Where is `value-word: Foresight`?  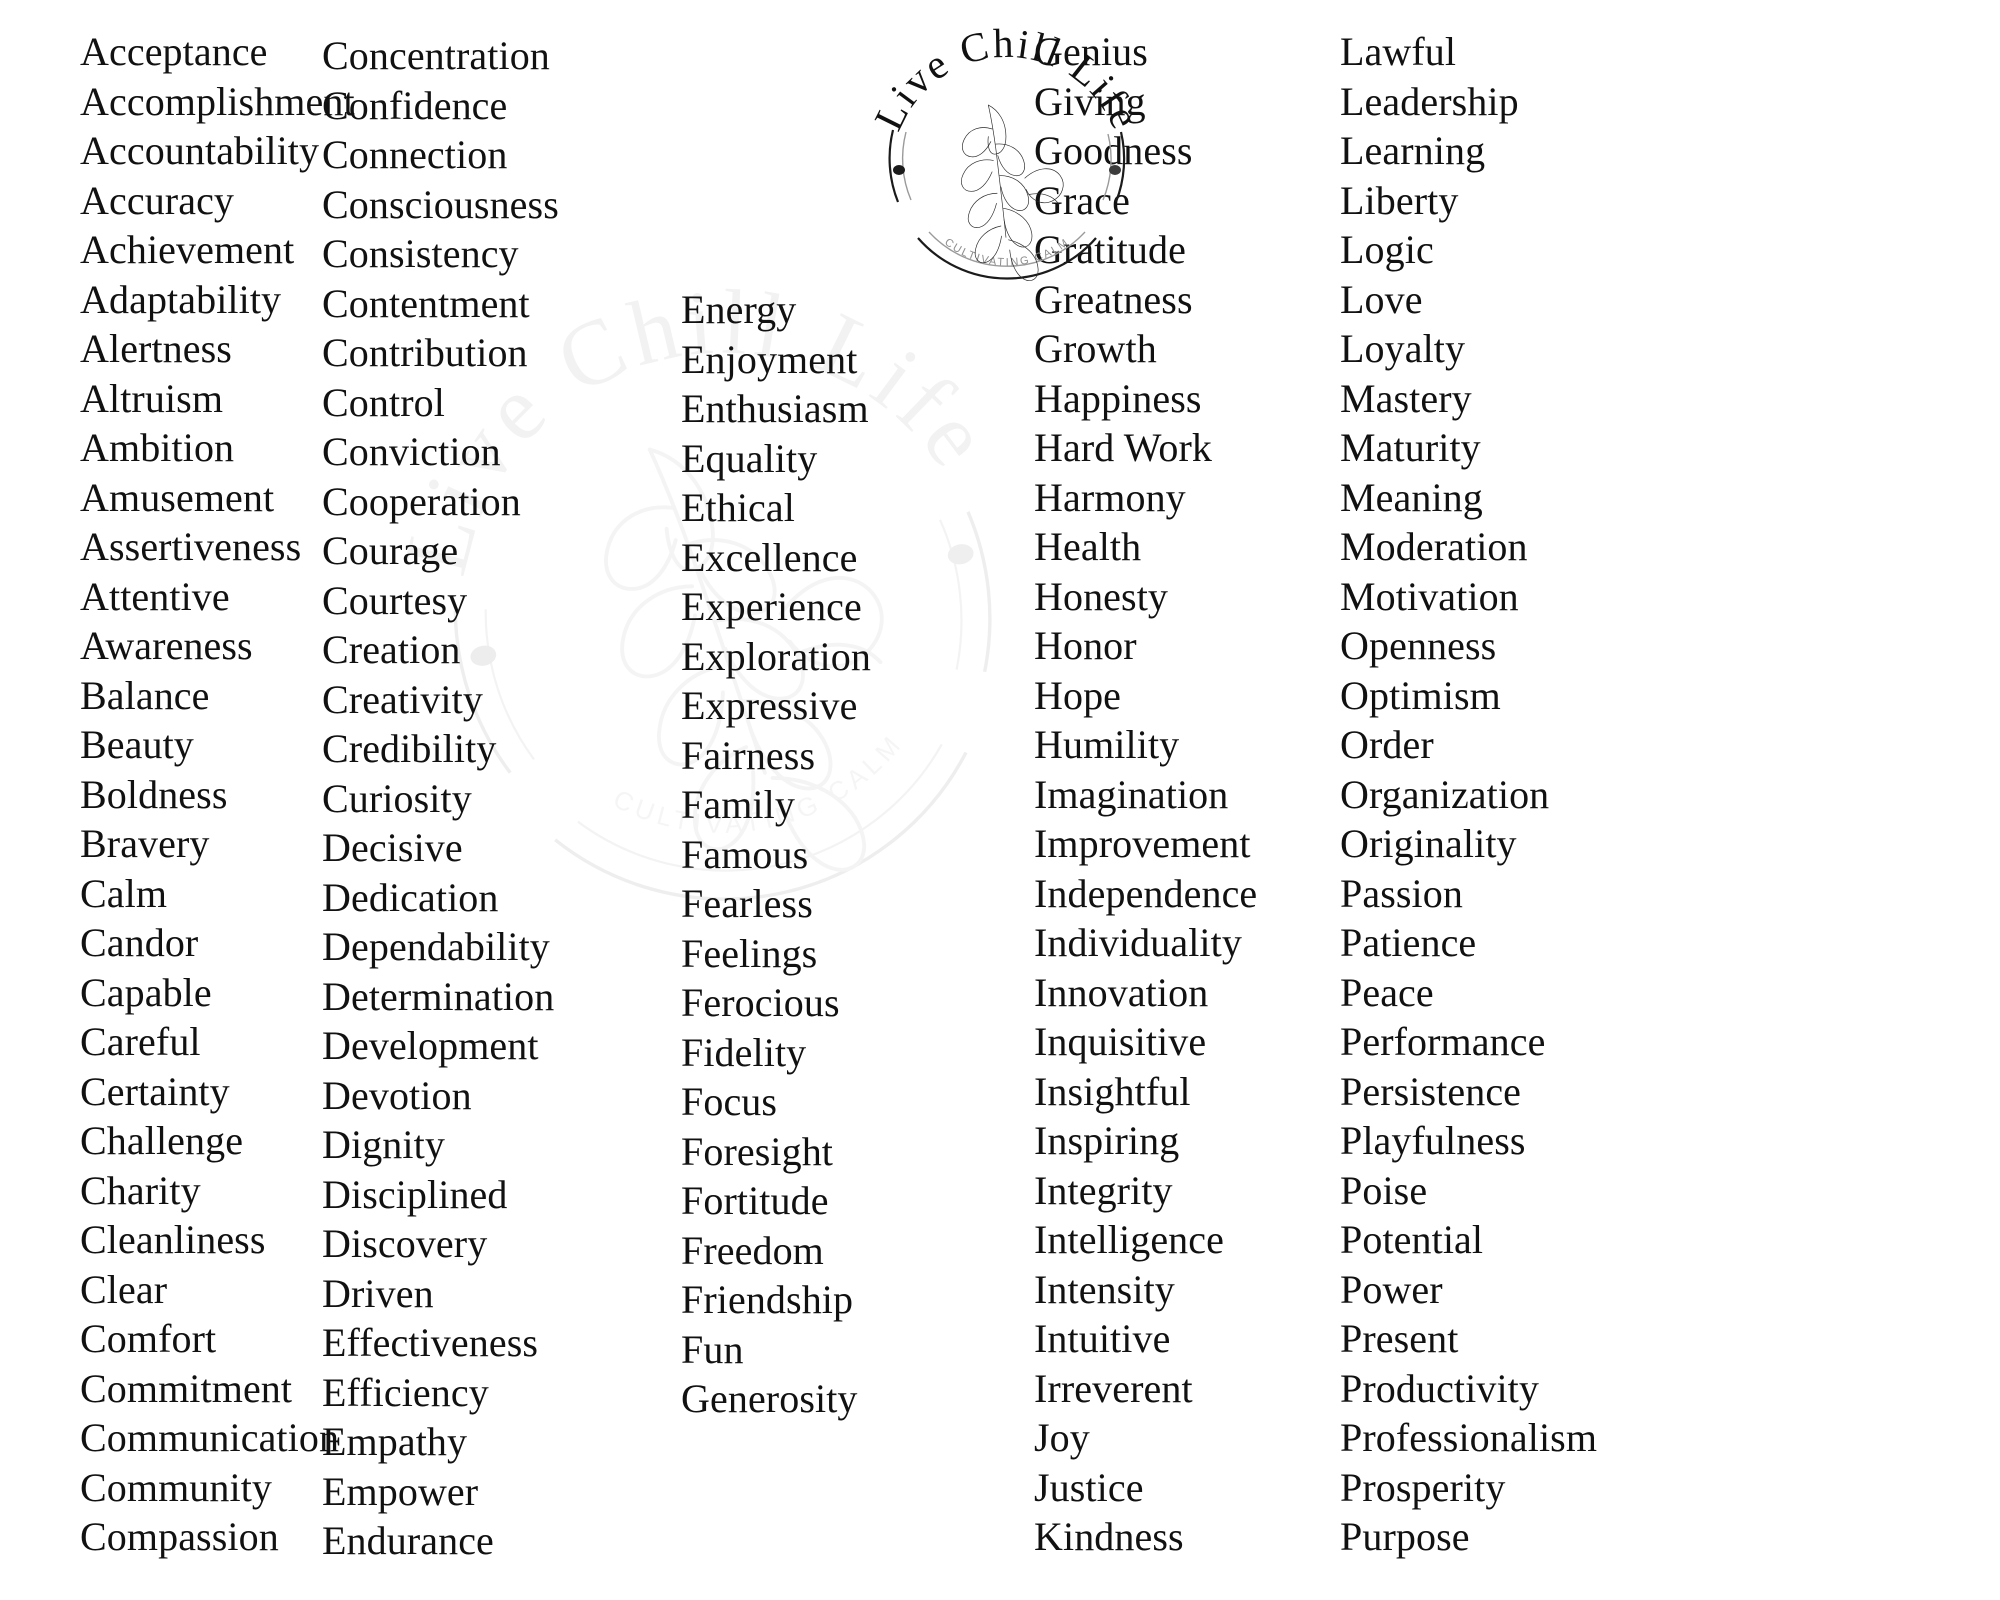 value-word: Foresight is located at coordinates (757, 1151).